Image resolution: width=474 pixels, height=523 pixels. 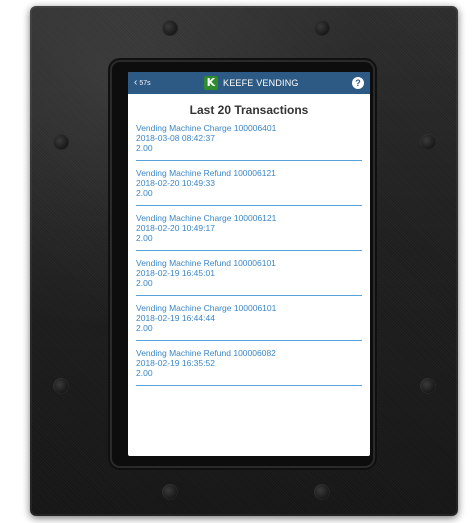 I want to click on back-button: ‹ 57s, so click(x=142, y=83).